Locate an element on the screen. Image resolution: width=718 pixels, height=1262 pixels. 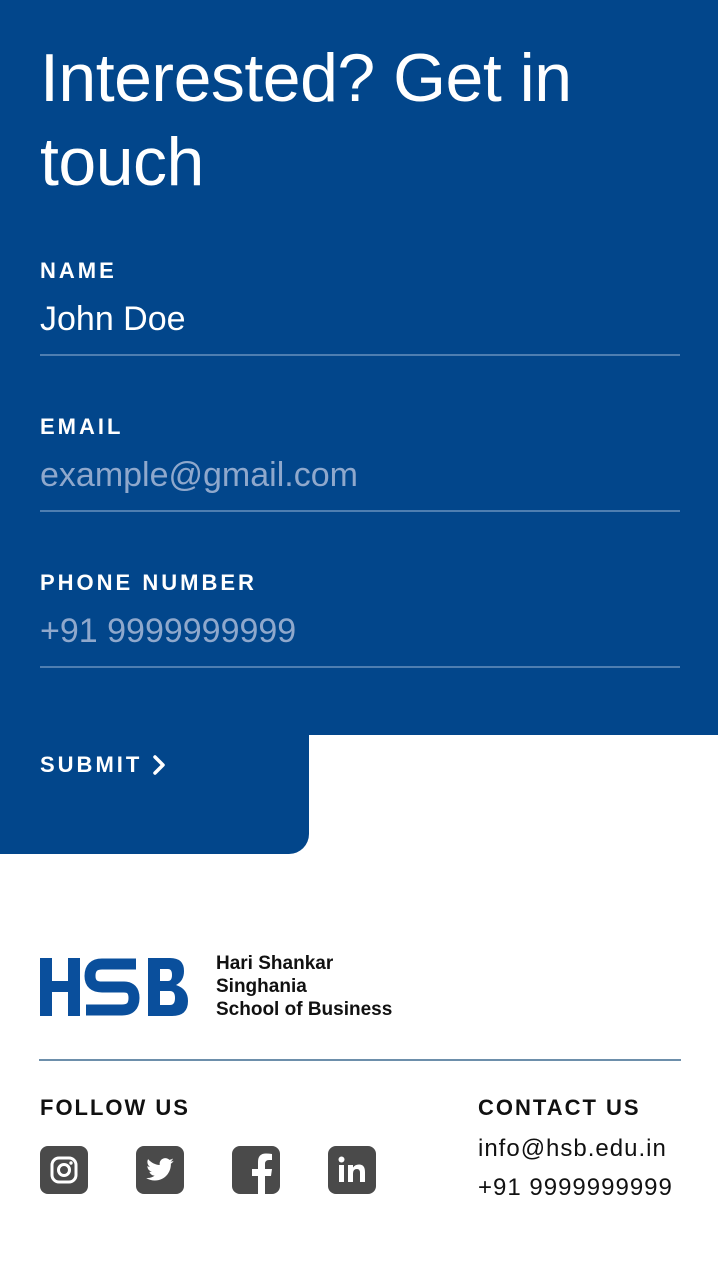
hsb-logo-mark is located at coordinates (114, 986).